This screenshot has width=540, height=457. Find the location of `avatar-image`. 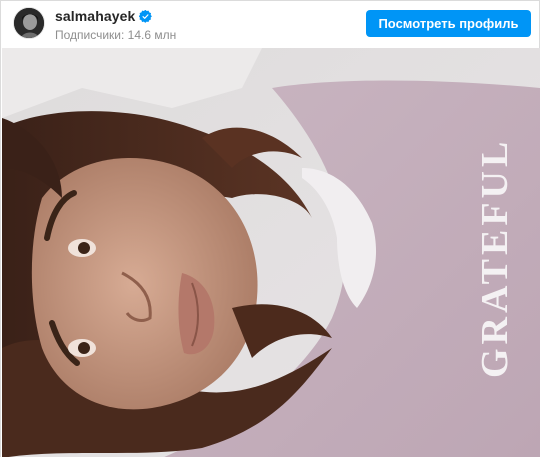

avatar-image is located at coordinates (29, 23).